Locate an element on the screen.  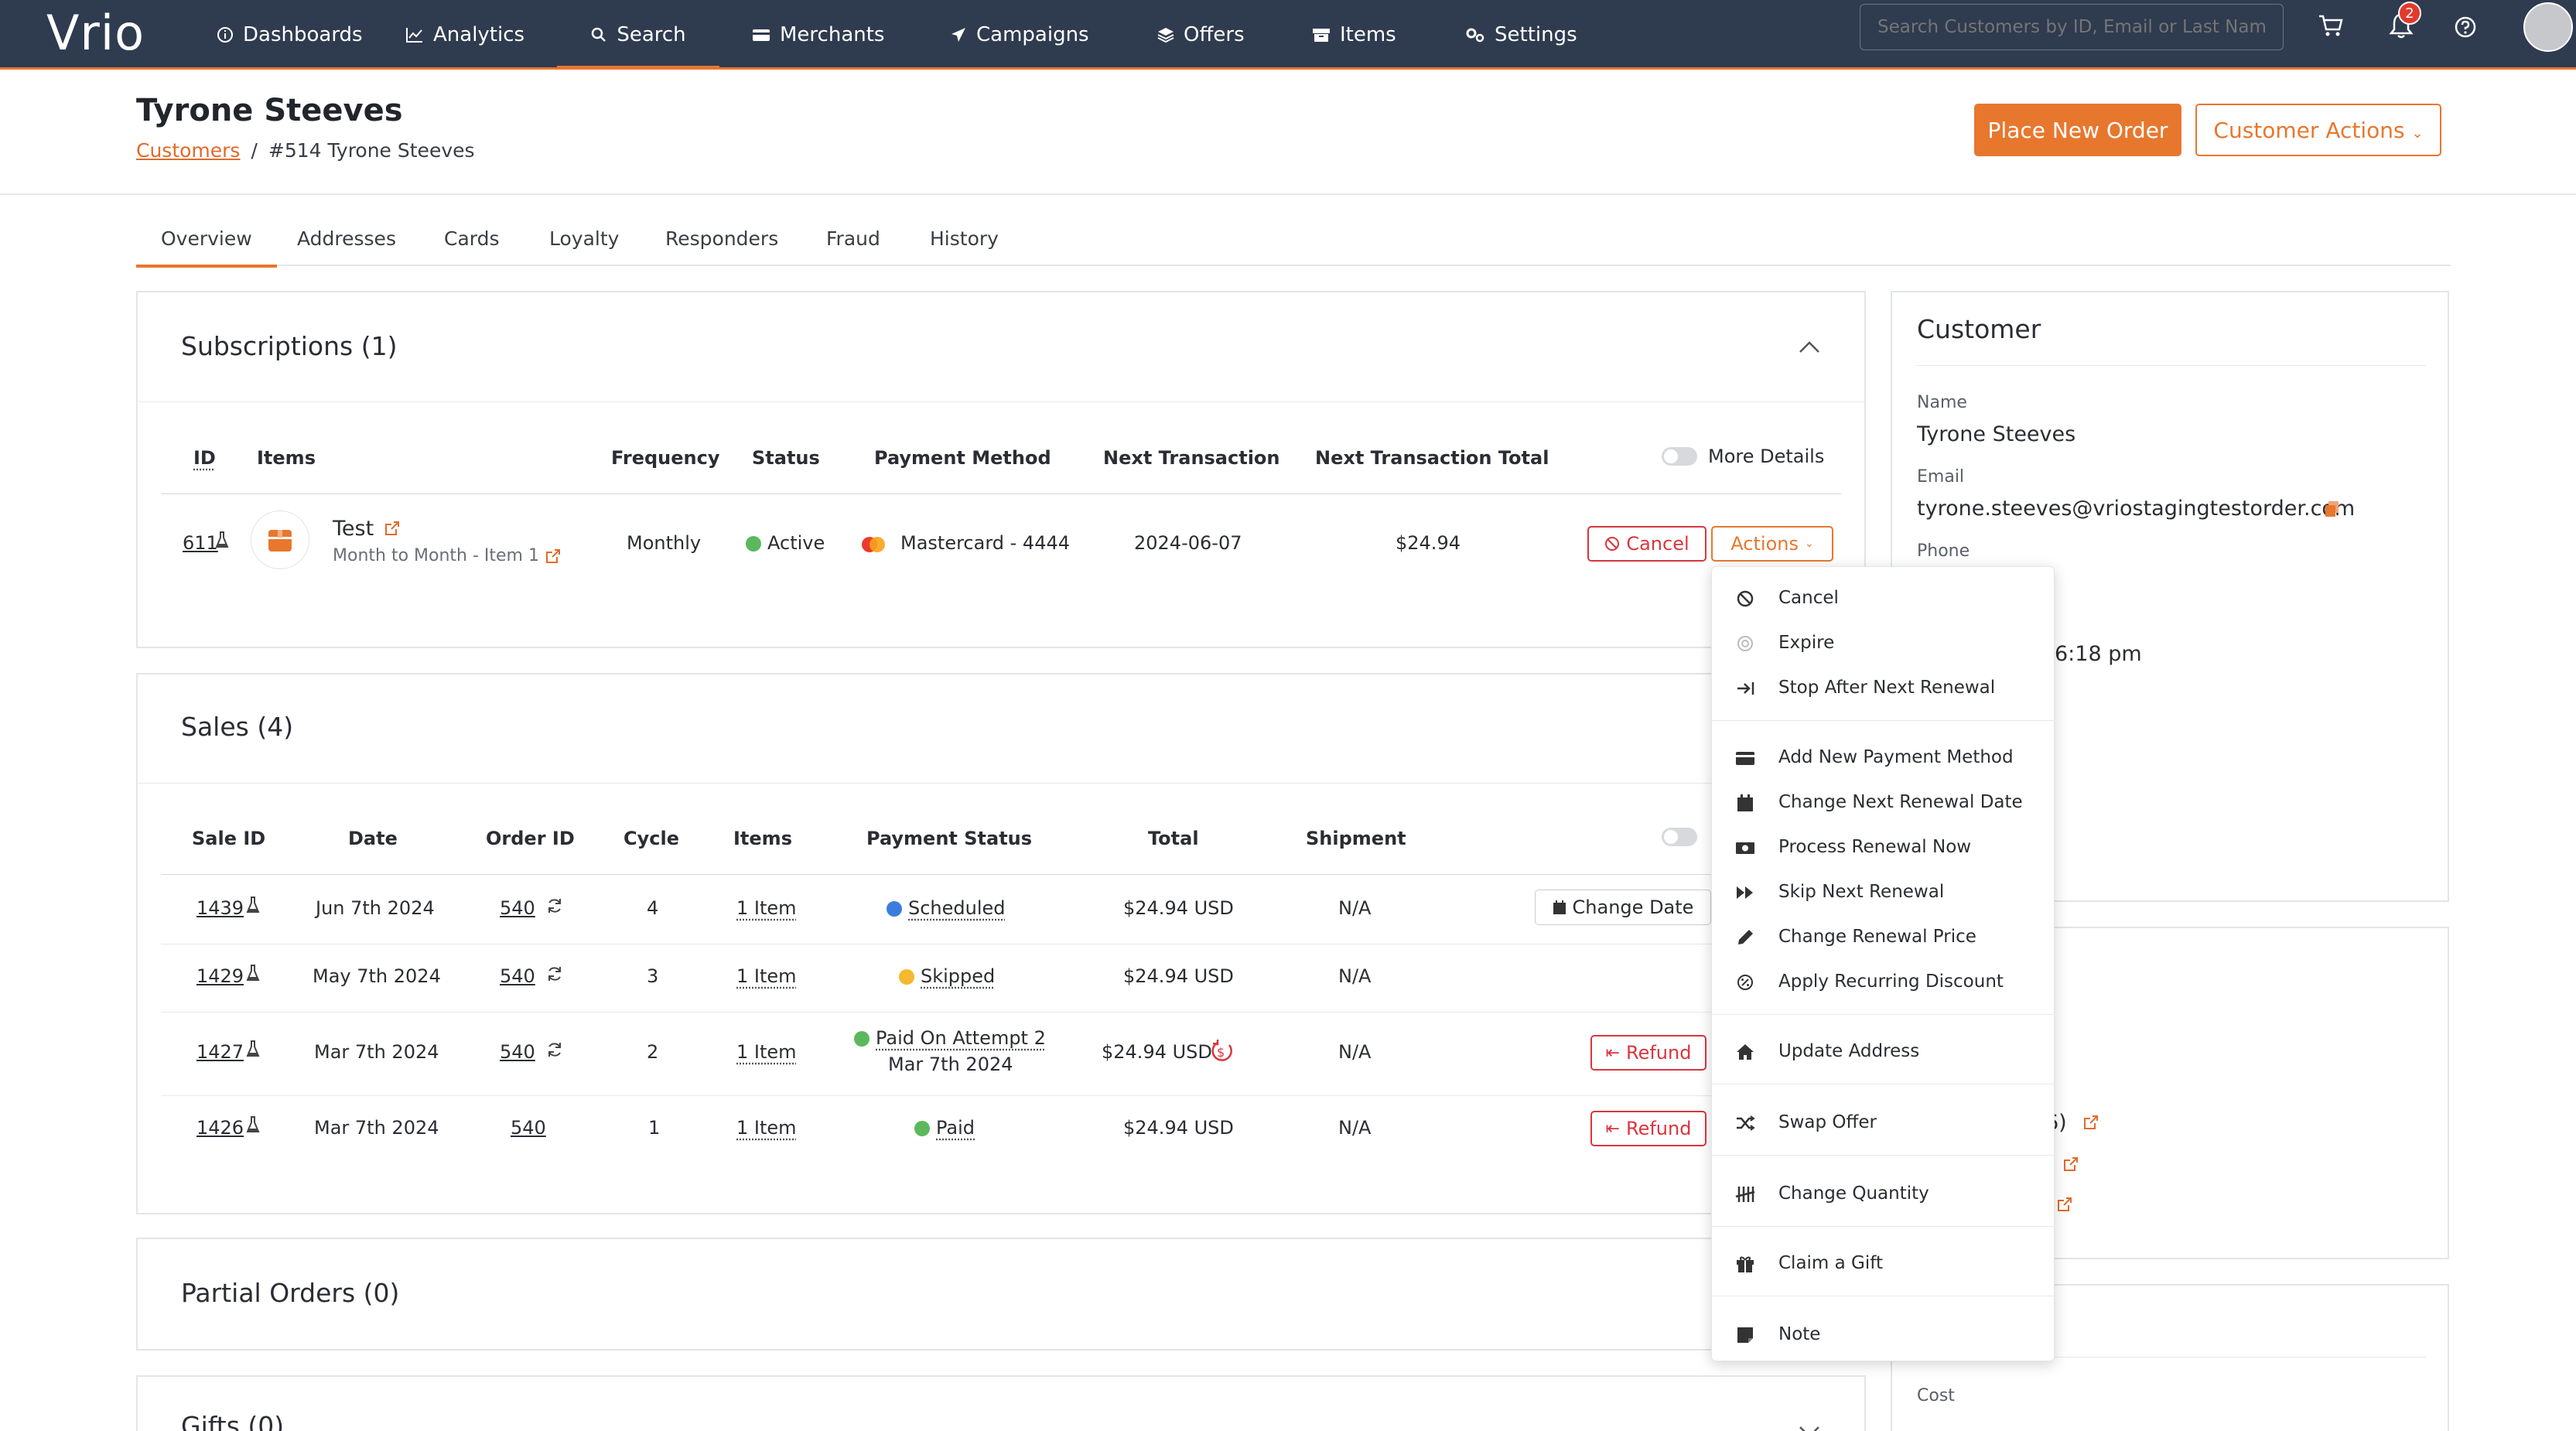
menu-item-skip-next-renewal: Skip Next Renewal is located at coordinates (1883, 892).